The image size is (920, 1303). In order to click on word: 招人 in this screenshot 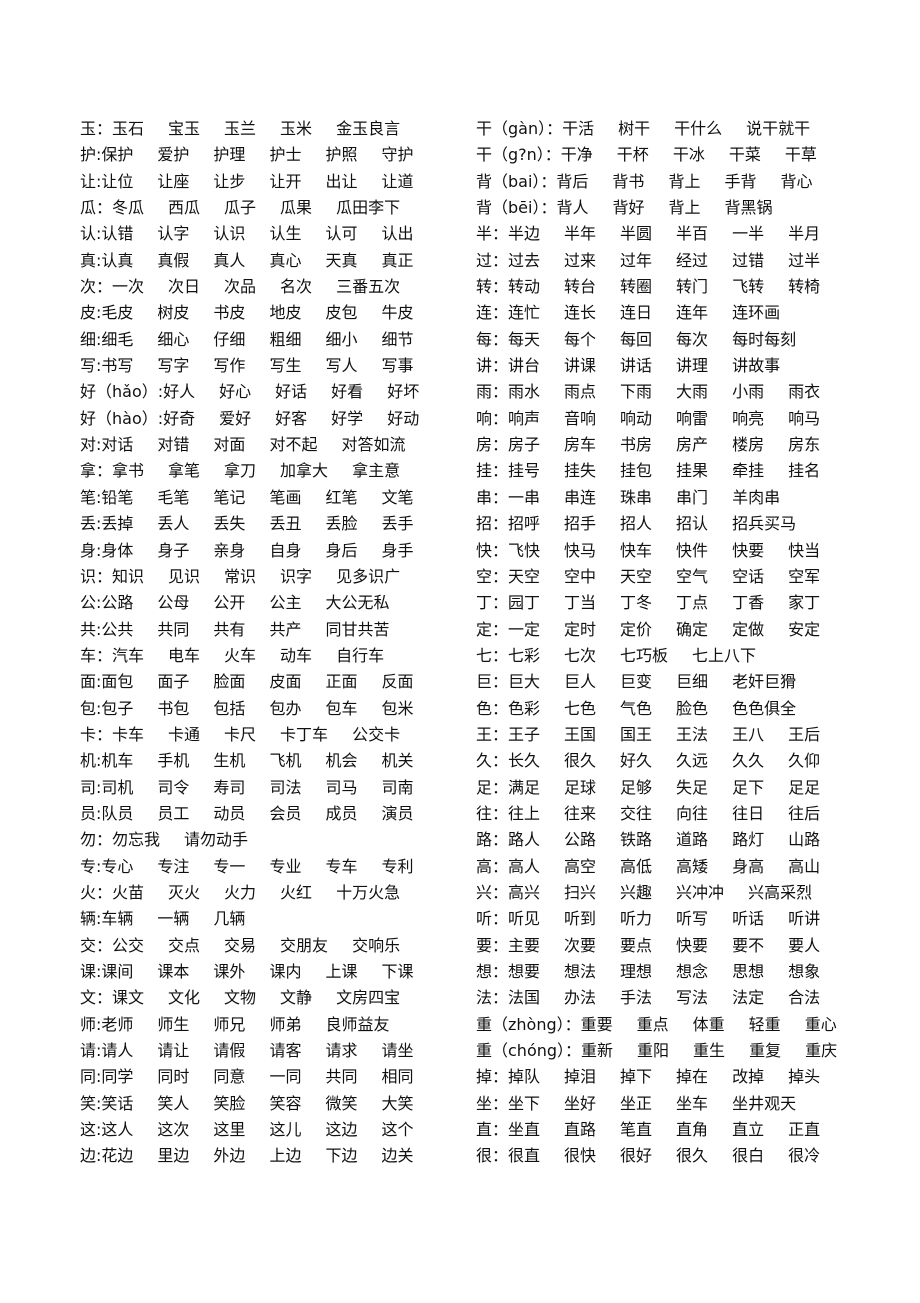, I will do `click(636, 524)`.